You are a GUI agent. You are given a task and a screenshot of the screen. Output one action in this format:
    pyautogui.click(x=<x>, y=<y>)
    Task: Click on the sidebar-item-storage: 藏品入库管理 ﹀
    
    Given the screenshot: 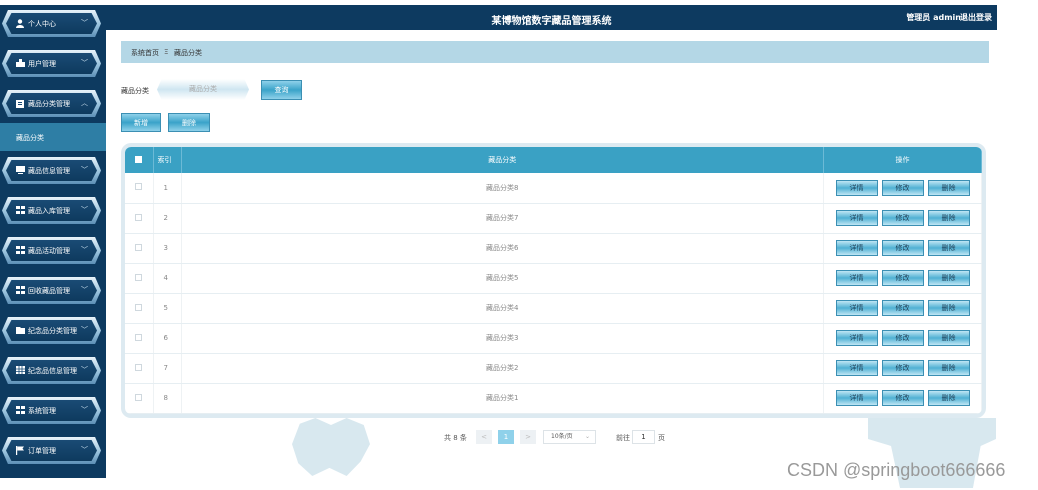 What is the action you would take?
    pyautogui.click(x=51, y=210)
    